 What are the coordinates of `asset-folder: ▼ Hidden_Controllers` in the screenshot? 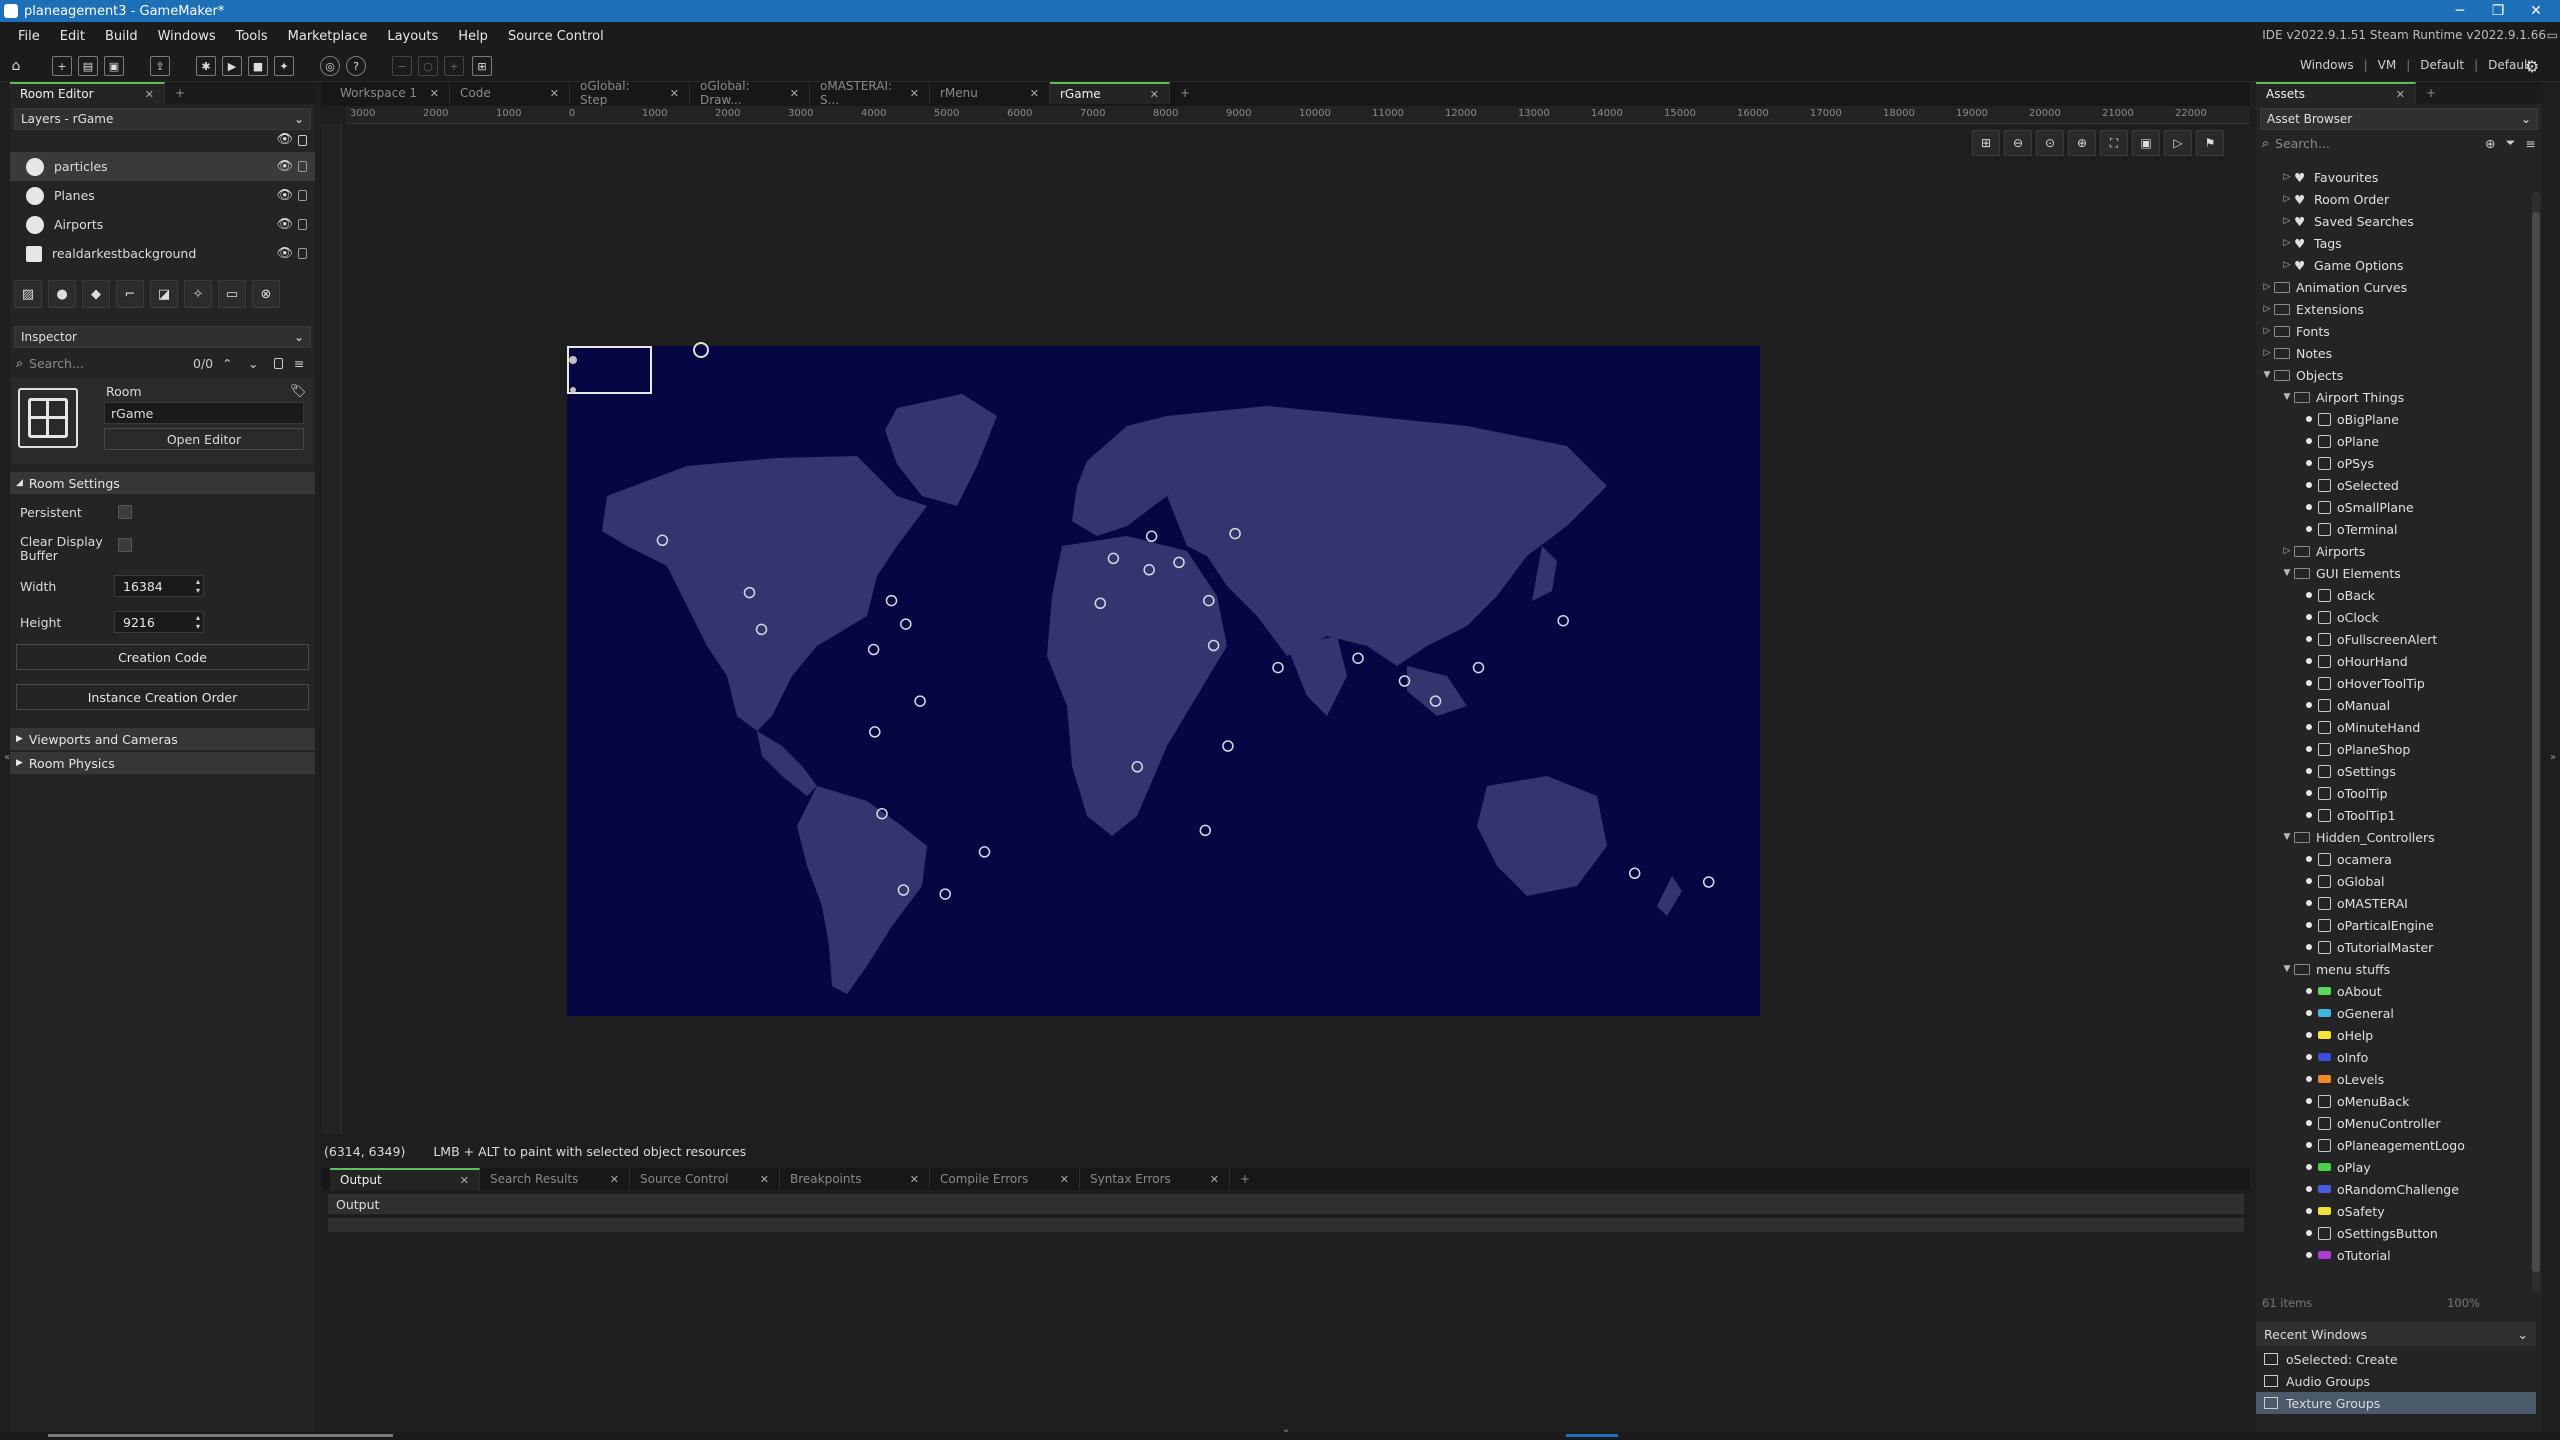 It's located at (2396, 837).